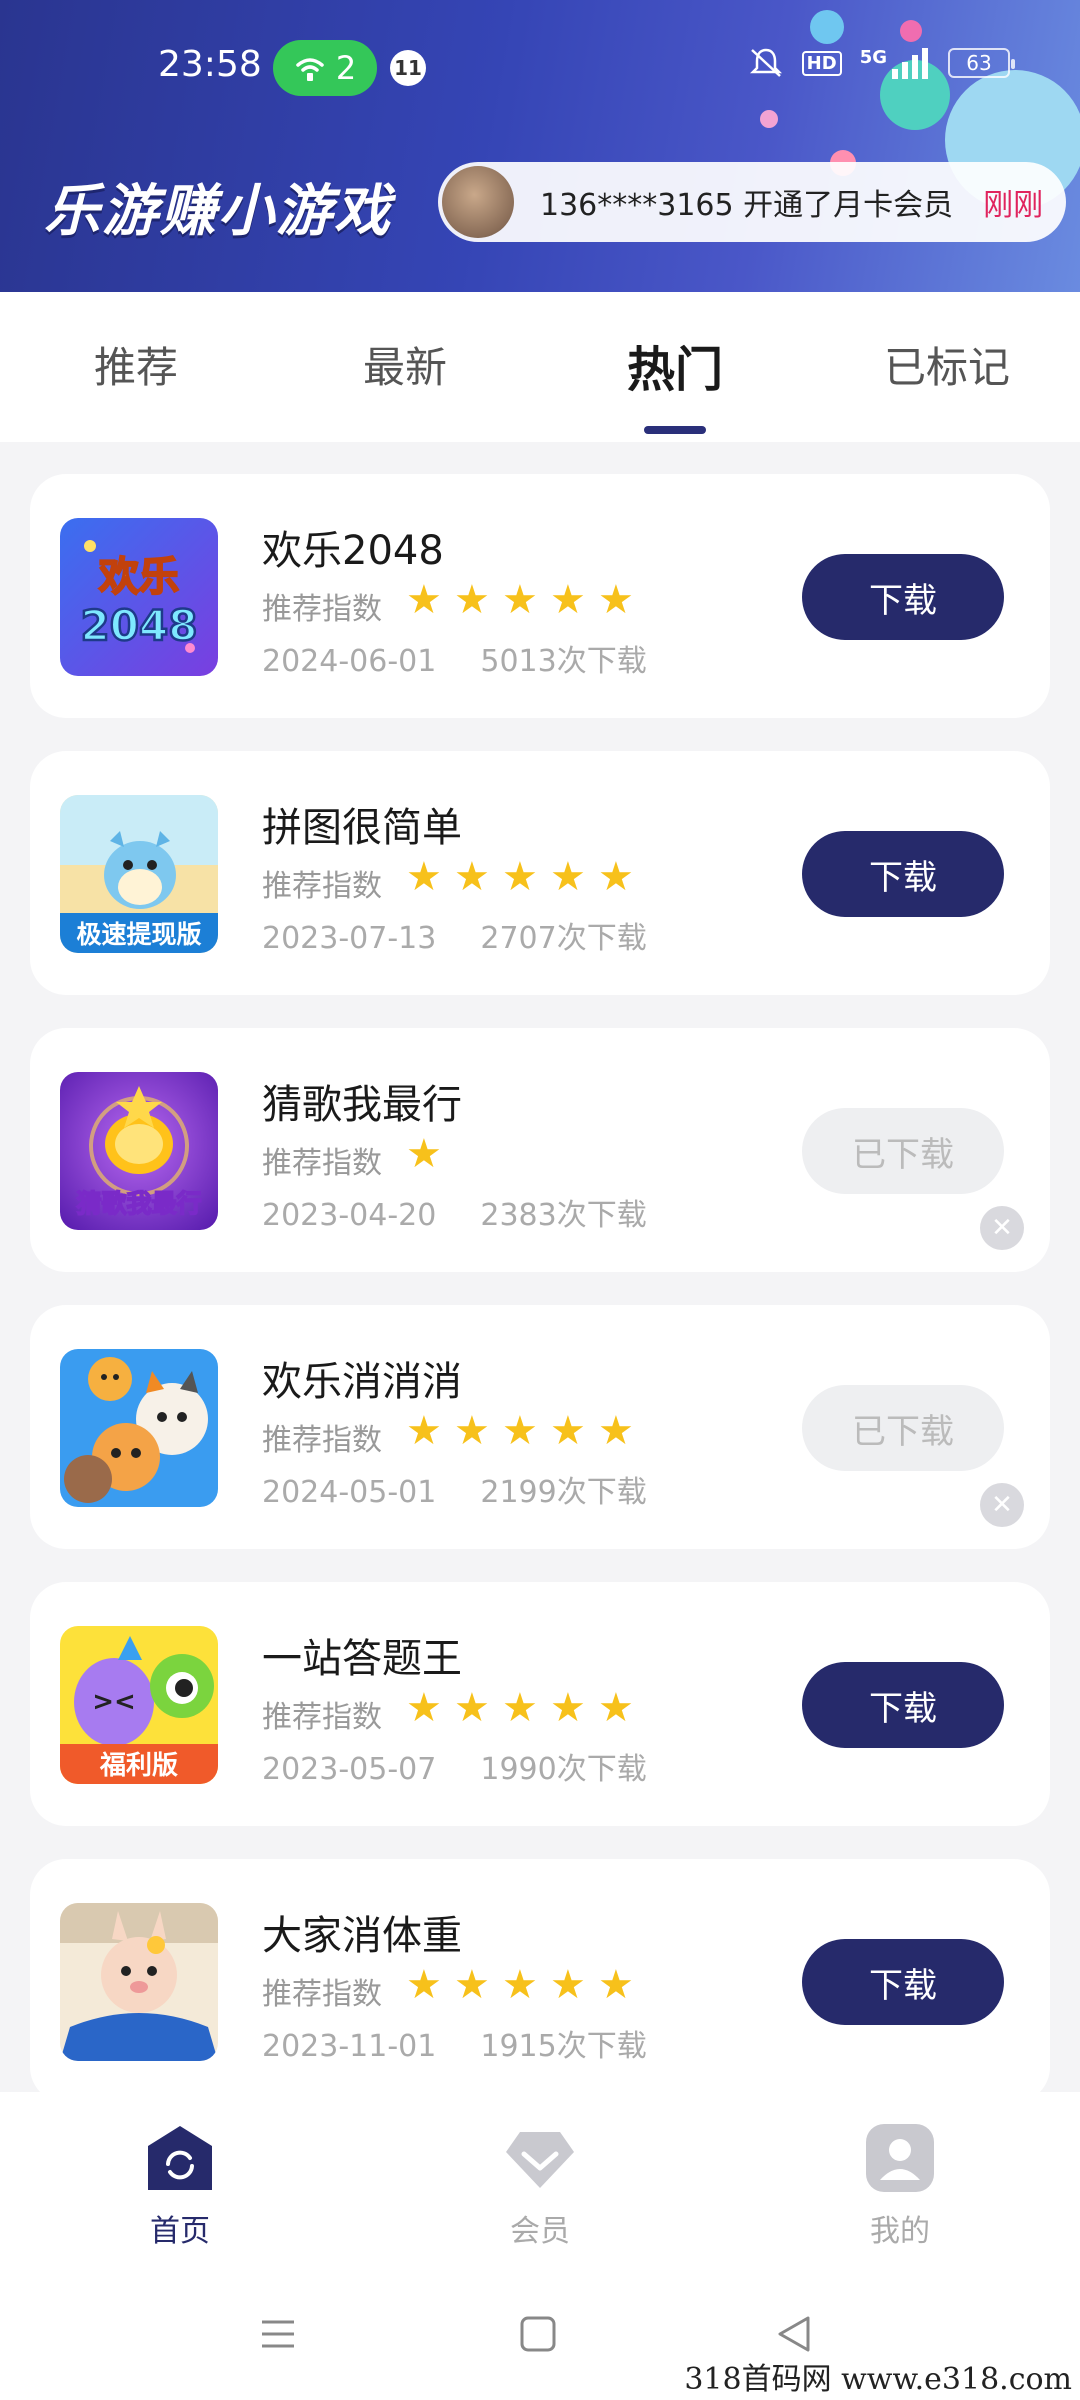 The width and height of the screenshot is (1080, 2400). I want to click on back-triangle-icon, so click(794, 2334).